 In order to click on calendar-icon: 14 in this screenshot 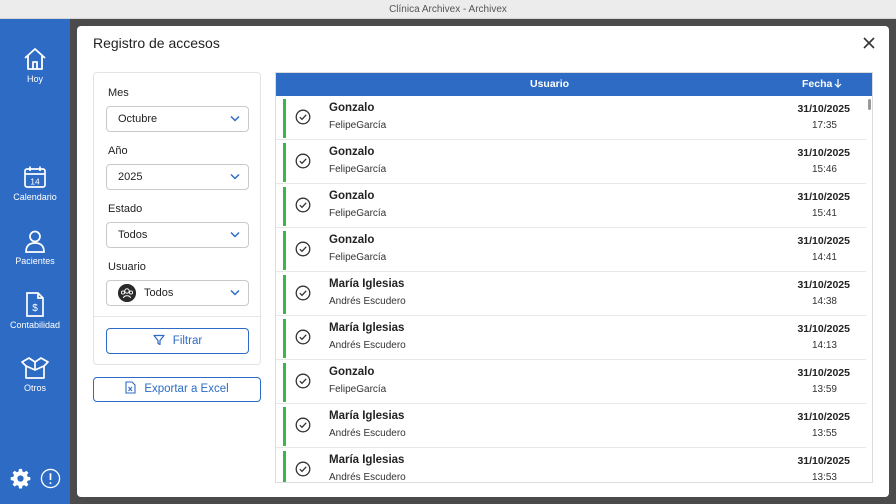, I will do `click(35, 177)`.